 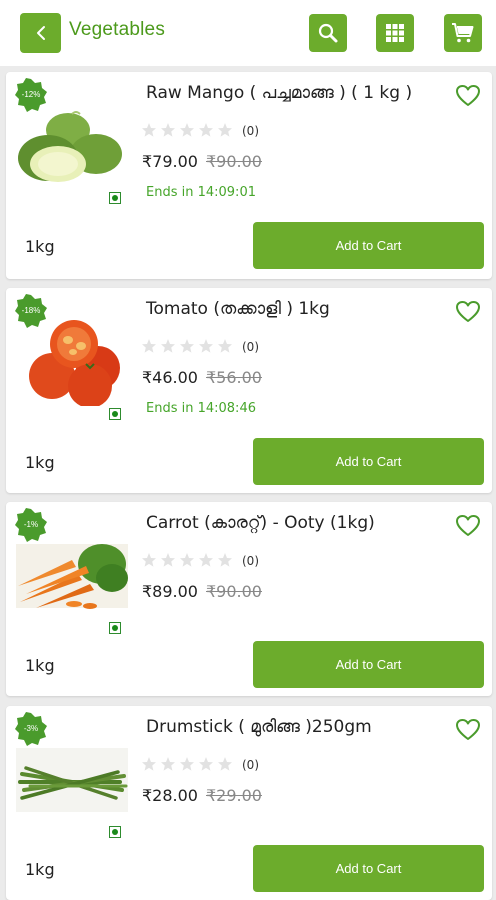 What do you see at coordinates (201, 408) in the screenshot?
I see `deal-timer: Ends in 14:08:46` at bounding box center [201, 408].